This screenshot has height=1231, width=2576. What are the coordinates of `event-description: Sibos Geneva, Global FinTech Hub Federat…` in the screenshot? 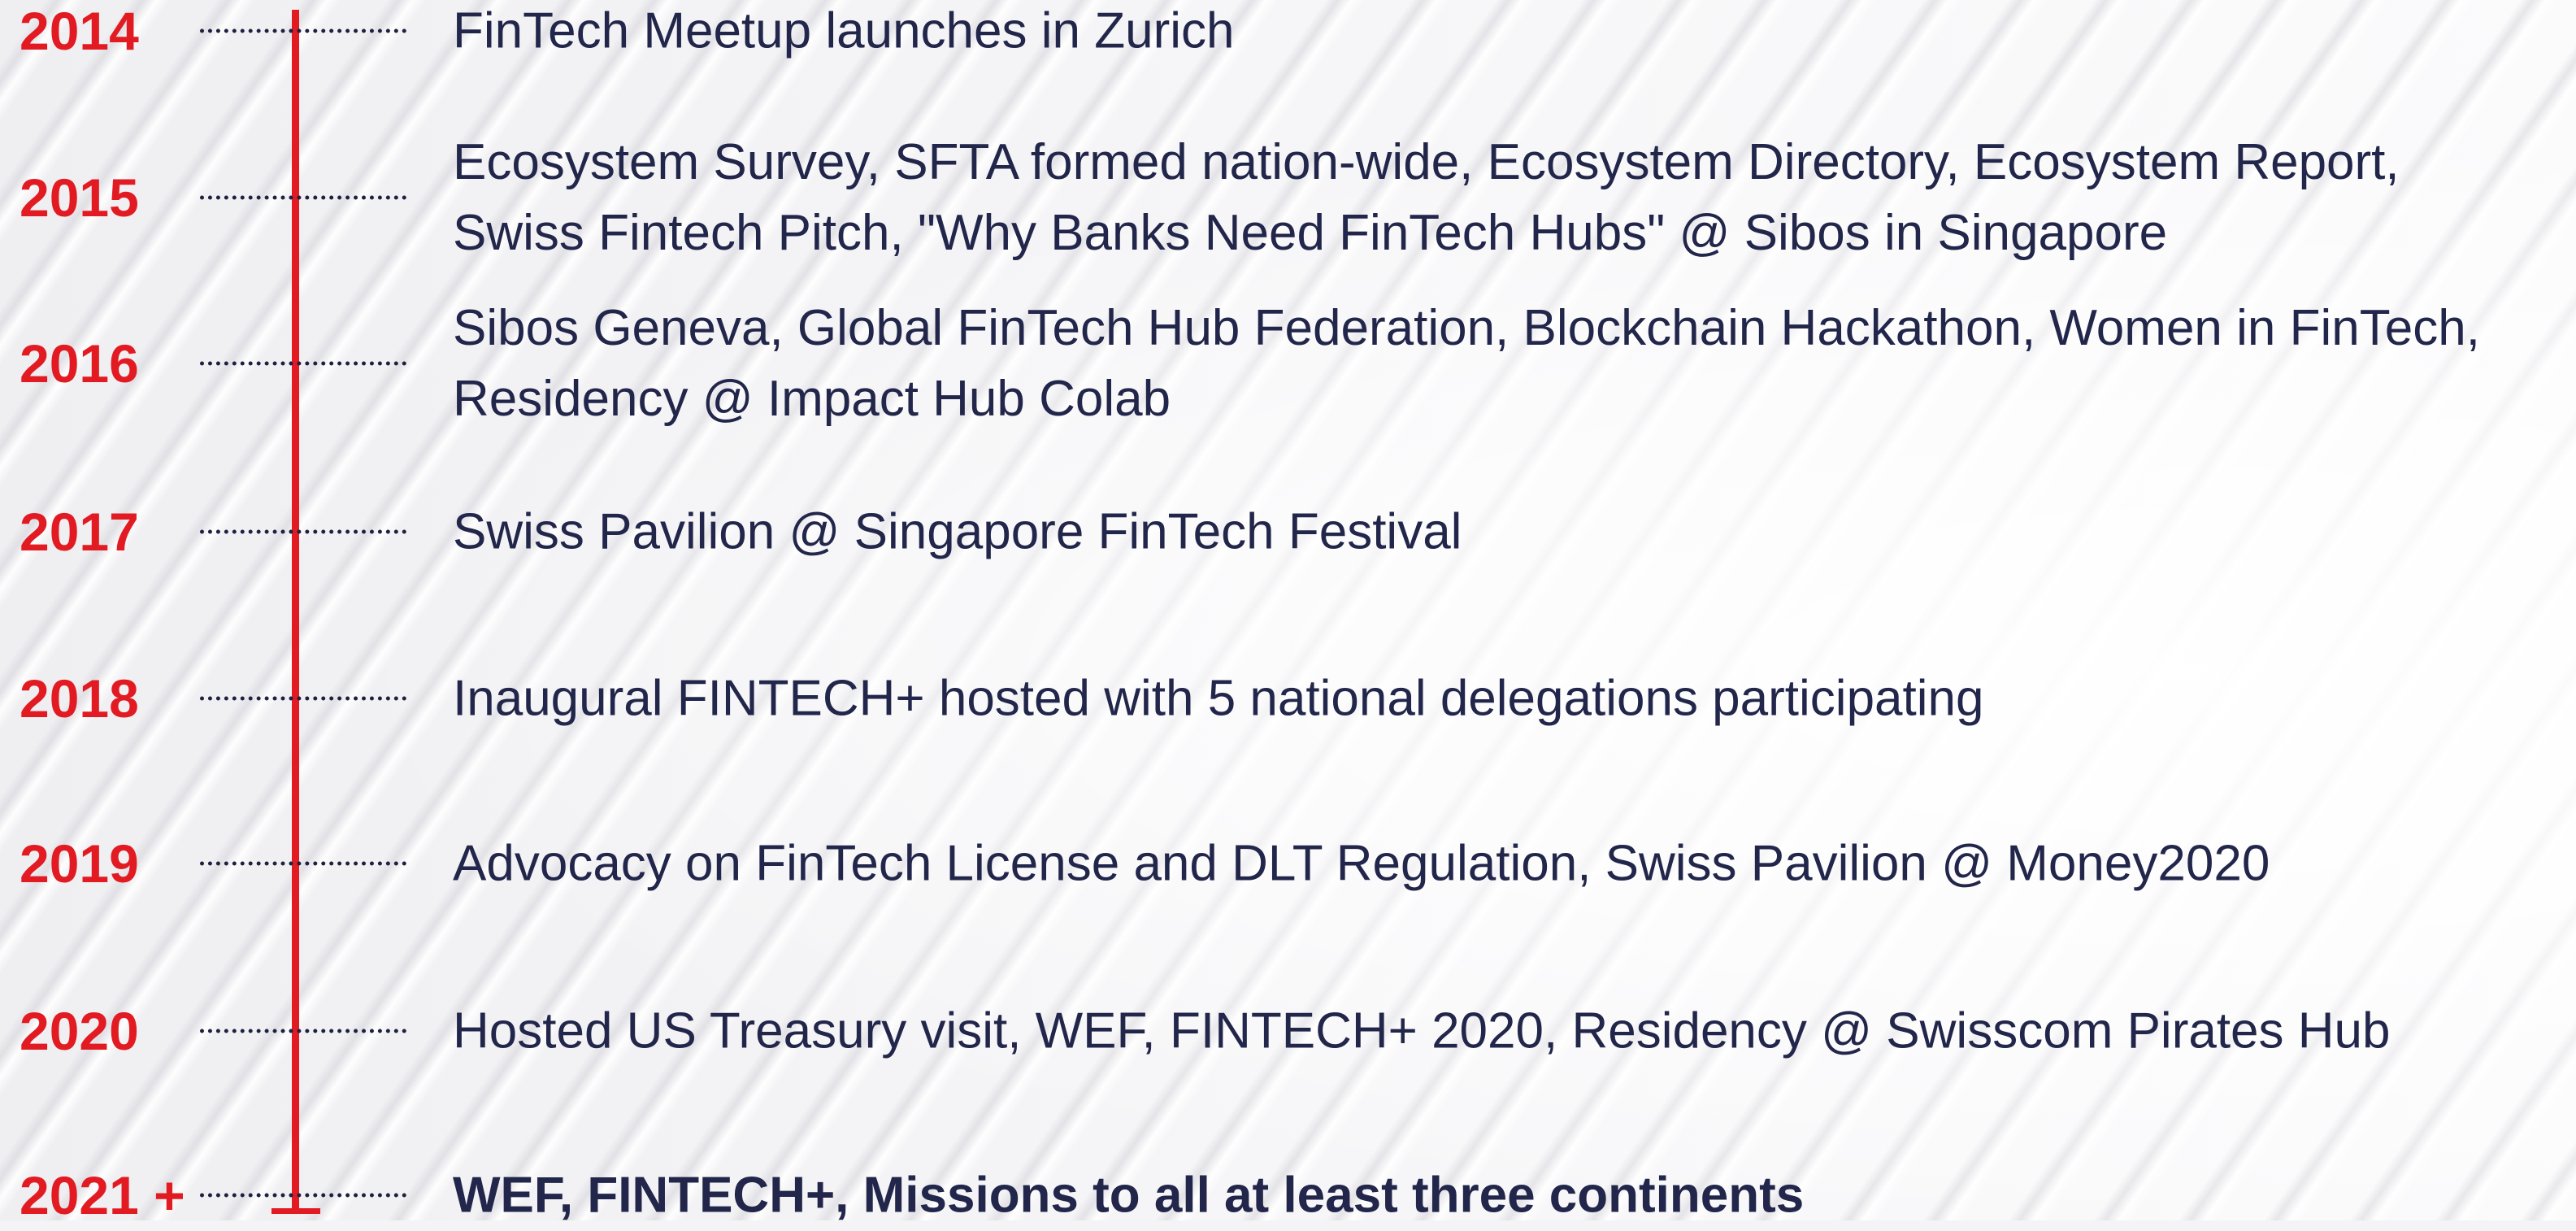 It's located at (1466, 363).